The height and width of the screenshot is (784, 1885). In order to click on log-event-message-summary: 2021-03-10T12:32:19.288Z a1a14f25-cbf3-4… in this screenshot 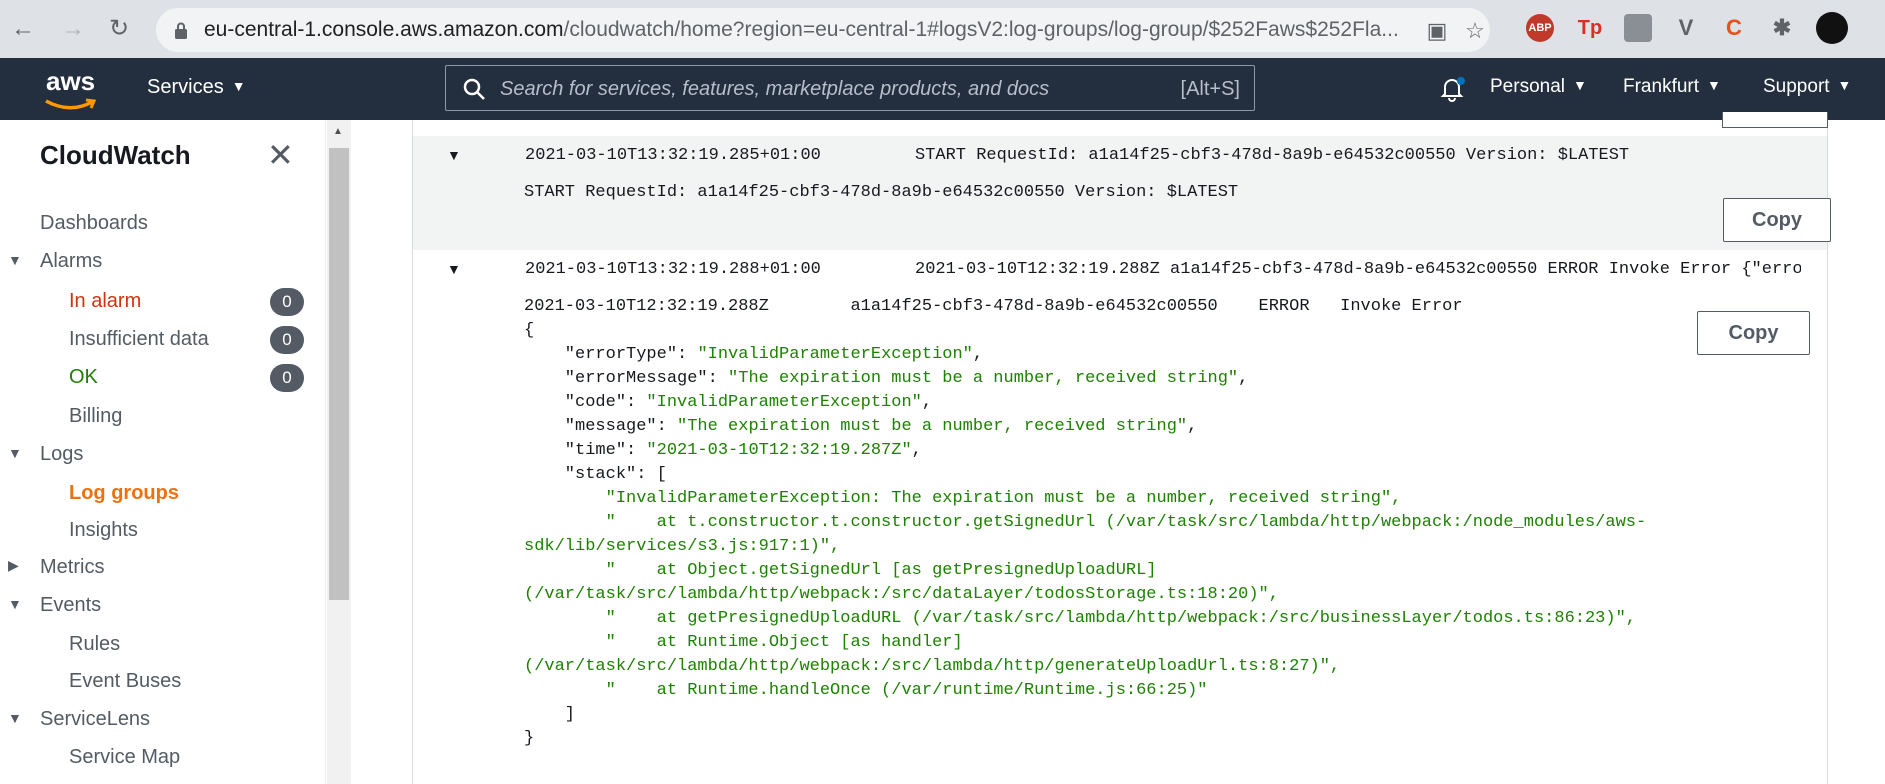, I will do `click(1358, 269)`.